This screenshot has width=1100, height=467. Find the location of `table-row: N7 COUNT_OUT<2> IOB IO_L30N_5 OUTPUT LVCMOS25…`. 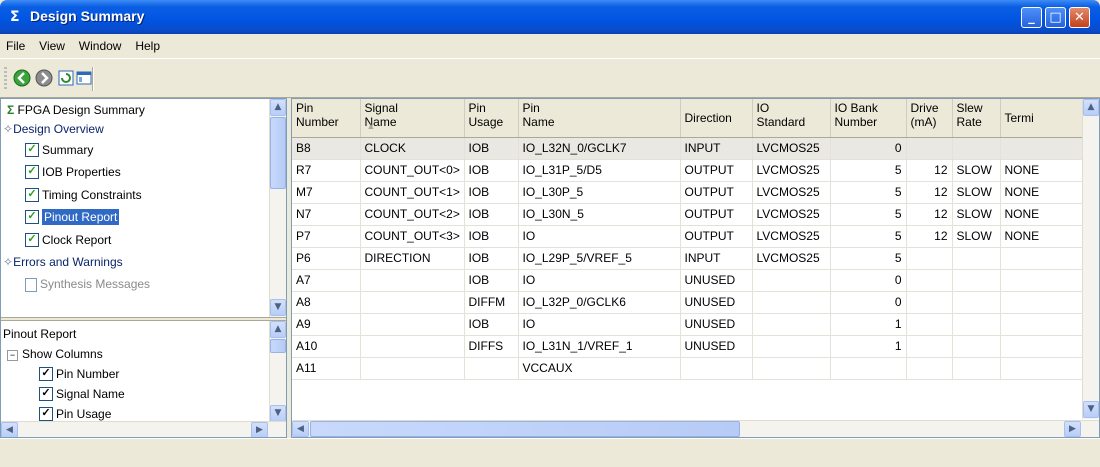

table-row: N7 COUNT_OUT<2> IOB IO_L30N_5 OUTPUT LVCMOS25… is located at coordinates (692, 214).